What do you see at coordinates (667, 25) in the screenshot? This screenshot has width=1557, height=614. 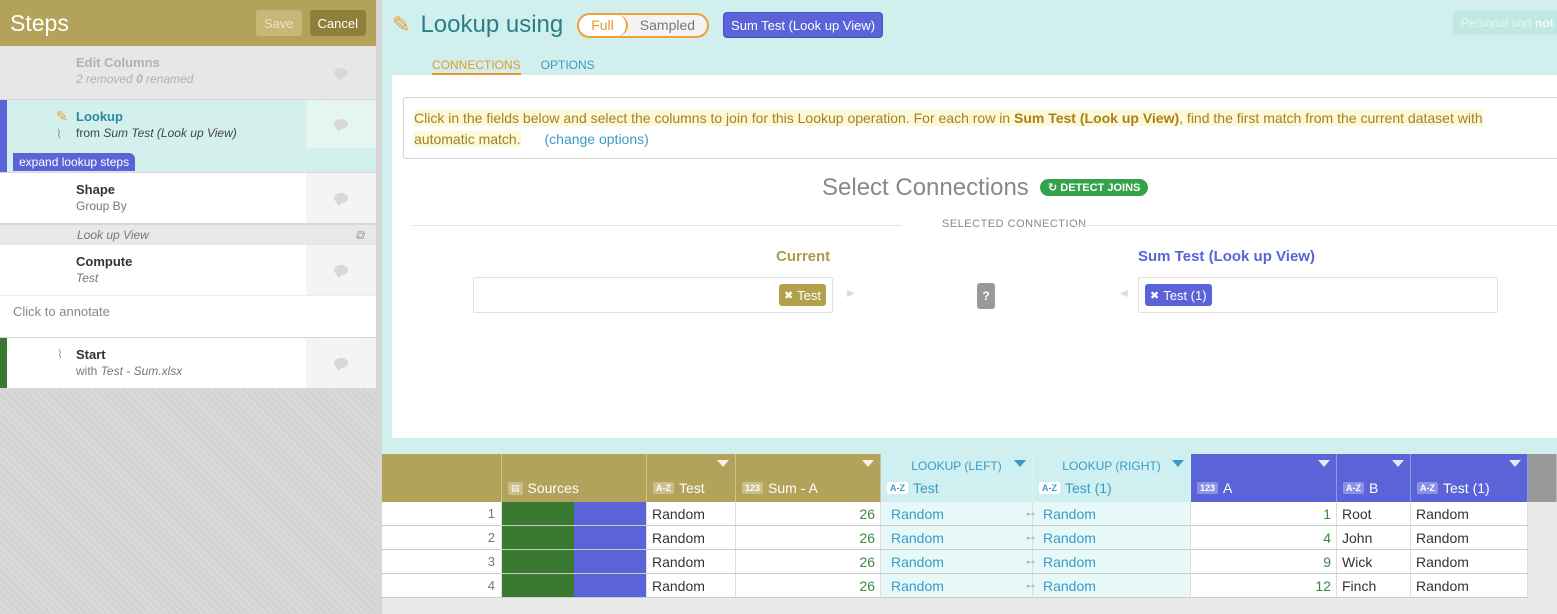 I see `mode-sampled-button: Sampled` at bounding box center [667, 25].